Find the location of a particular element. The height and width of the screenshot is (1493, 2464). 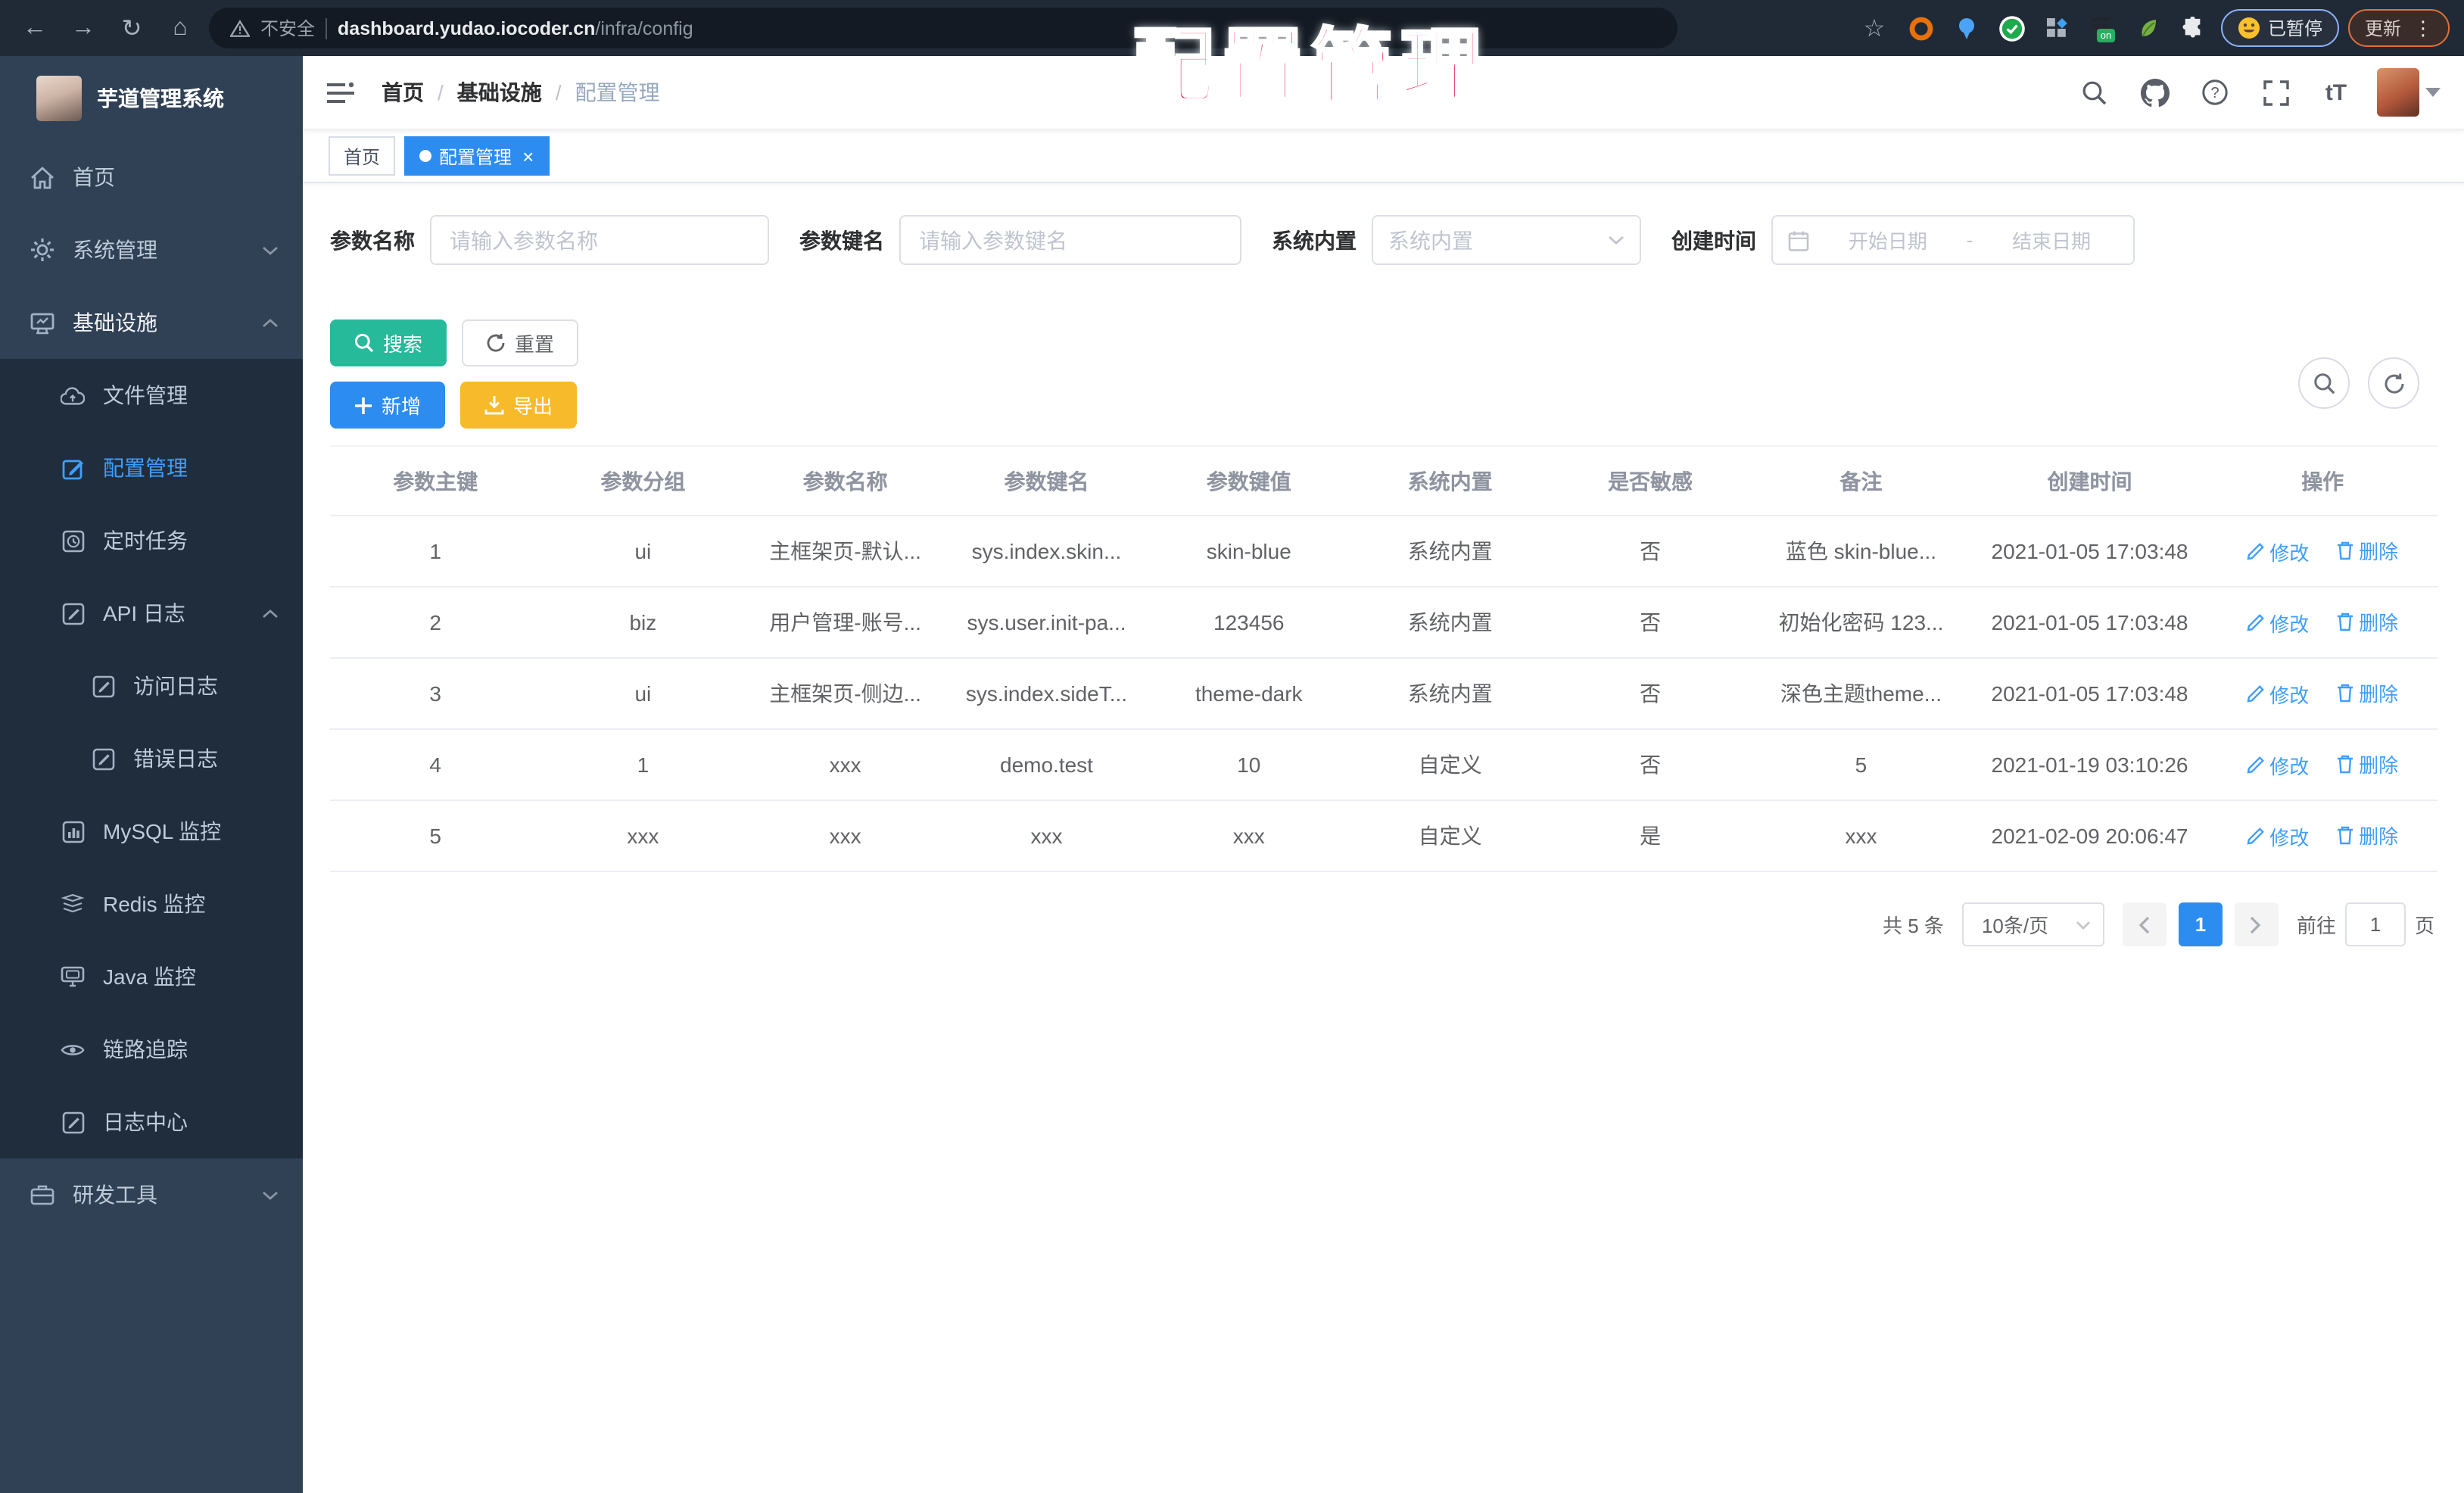

update-label: 更新 is located at coordinates (2382, 29).